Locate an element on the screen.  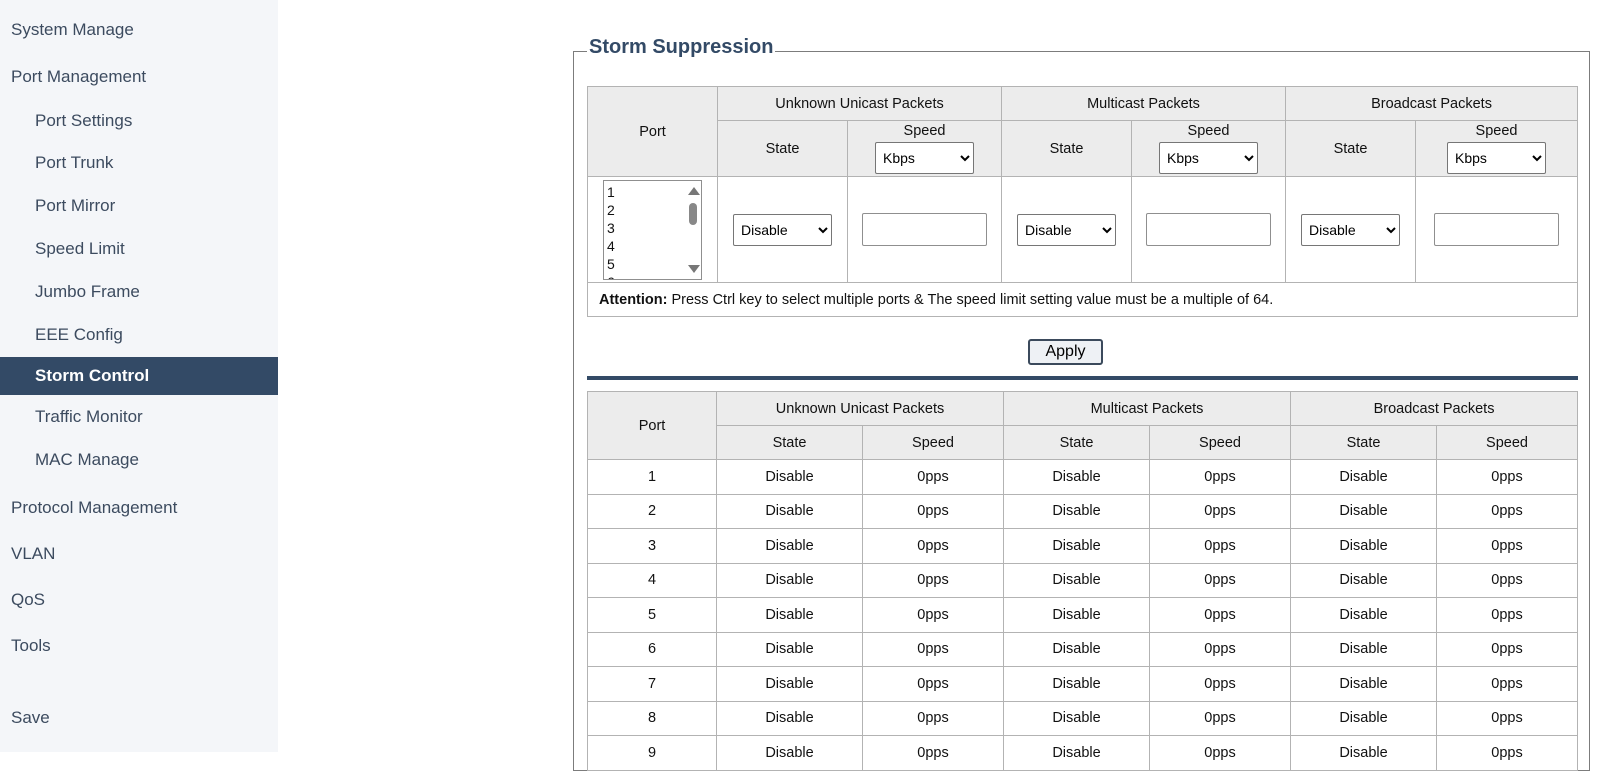
table-row: 1 Disable 0pps Disable 0pps Disable 0pps is located at coordinates (1083, 477).